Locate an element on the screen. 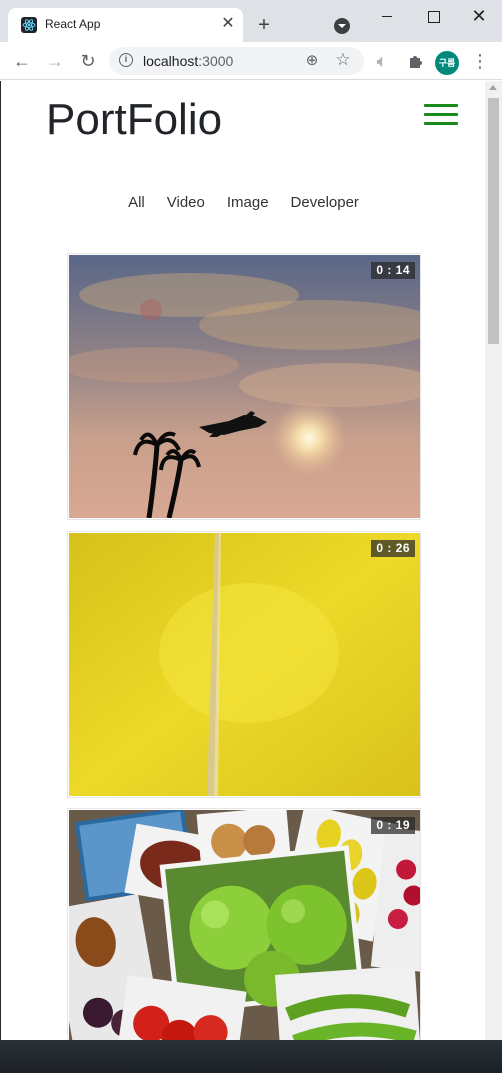 The height and width of the screenshot is (1073, 502). profile-avatar: 구름 is located at coordinates (447, 63).